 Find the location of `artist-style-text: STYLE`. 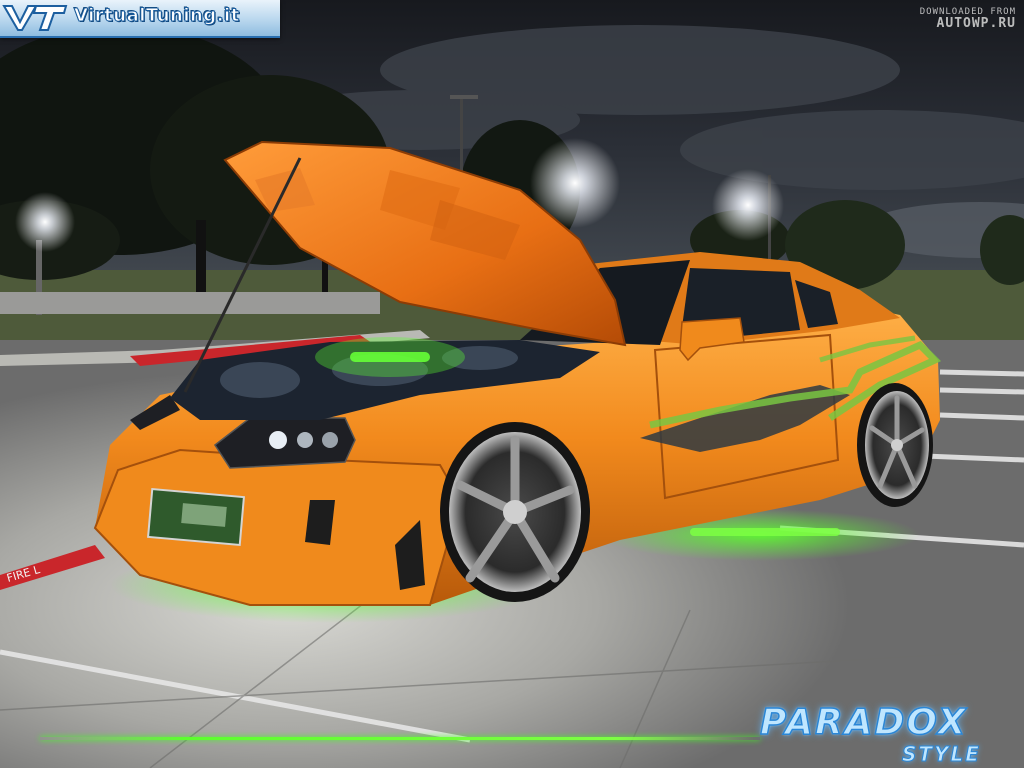

artist-style-text: STYLE is located at coordinates (941, 754).